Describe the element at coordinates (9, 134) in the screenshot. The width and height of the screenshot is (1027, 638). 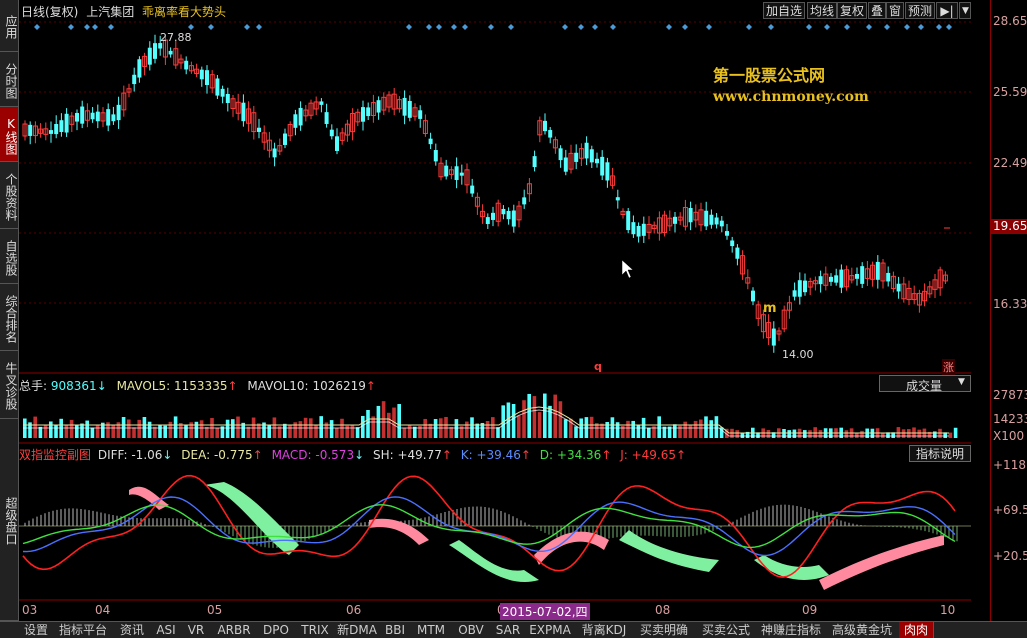
I see `sidebar-tab-kline: K线图` at that location.